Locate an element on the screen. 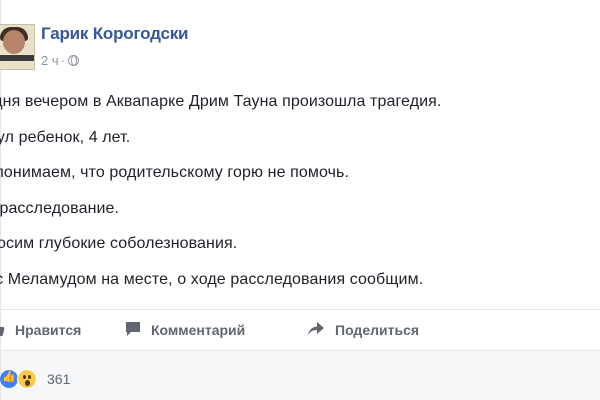 Image resolution: width=600 pixels, height=400 pixels. author-name-link: Гарик Корогодски is located at coordinates (114, 34).